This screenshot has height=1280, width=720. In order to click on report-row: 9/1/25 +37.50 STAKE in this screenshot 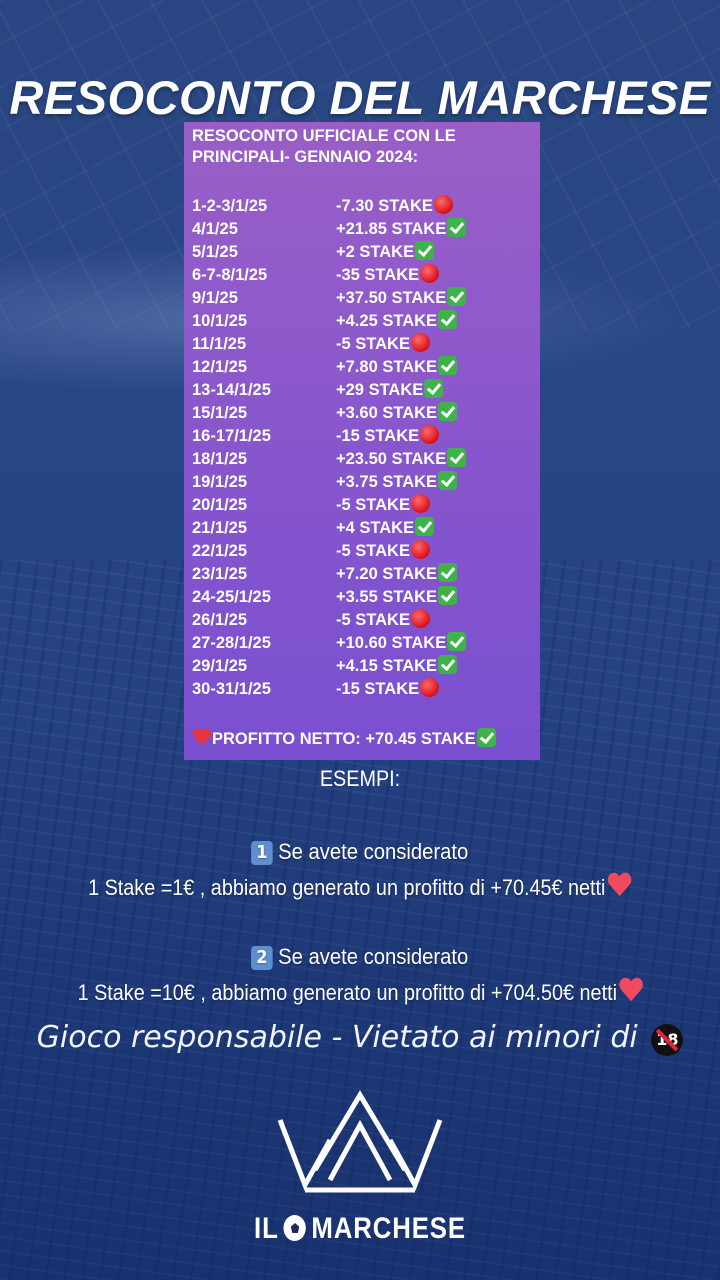, I will do `click(366, 298)`.